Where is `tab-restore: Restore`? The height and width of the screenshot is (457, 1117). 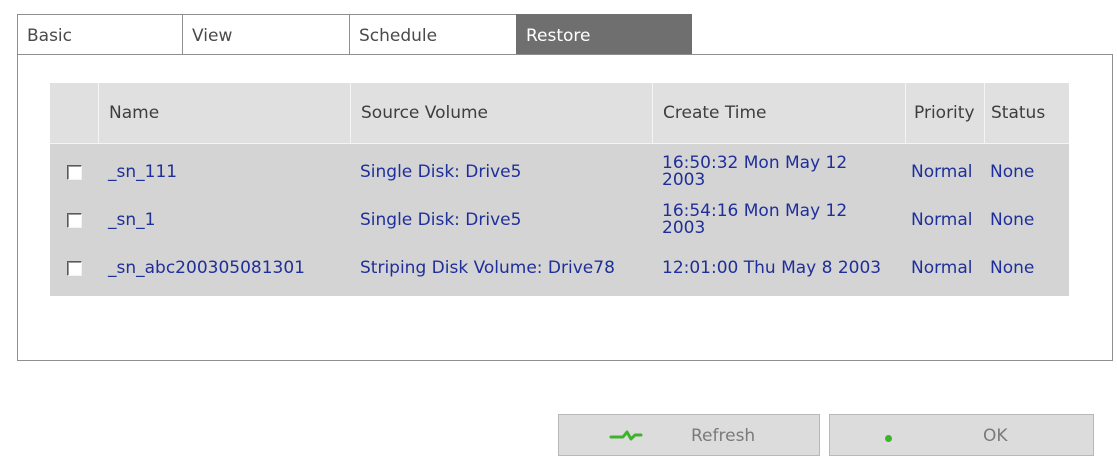 tab-restore: Restore is located at coordinates (604, 34).